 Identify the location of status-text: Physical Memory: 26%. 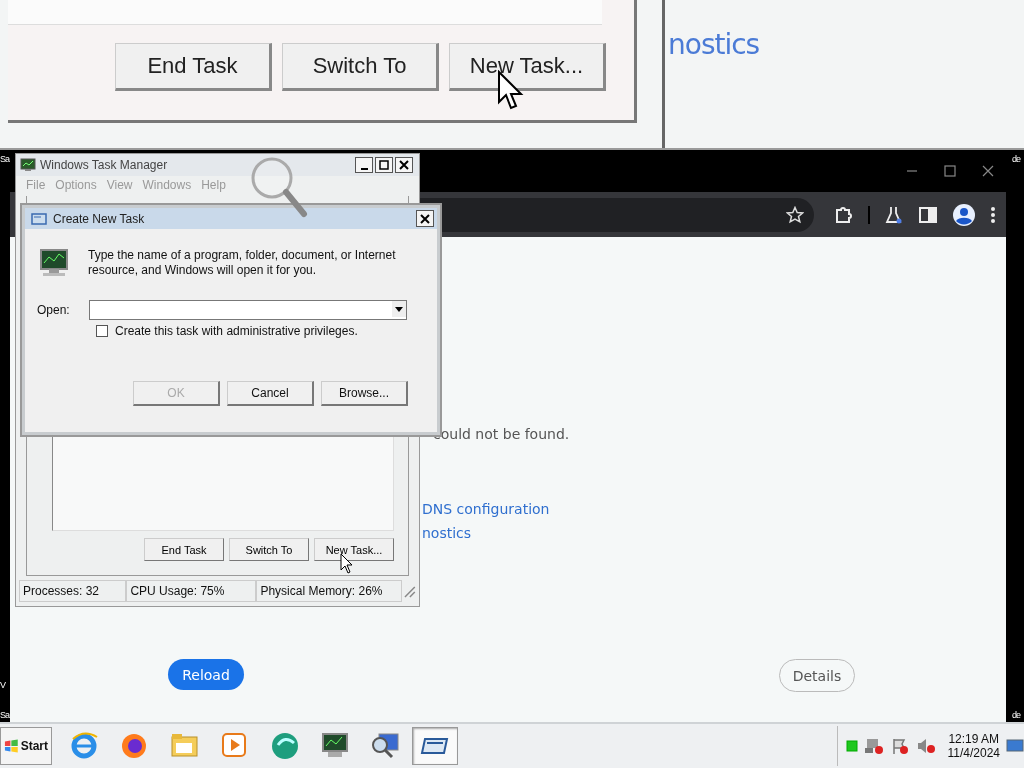
(329, 591).